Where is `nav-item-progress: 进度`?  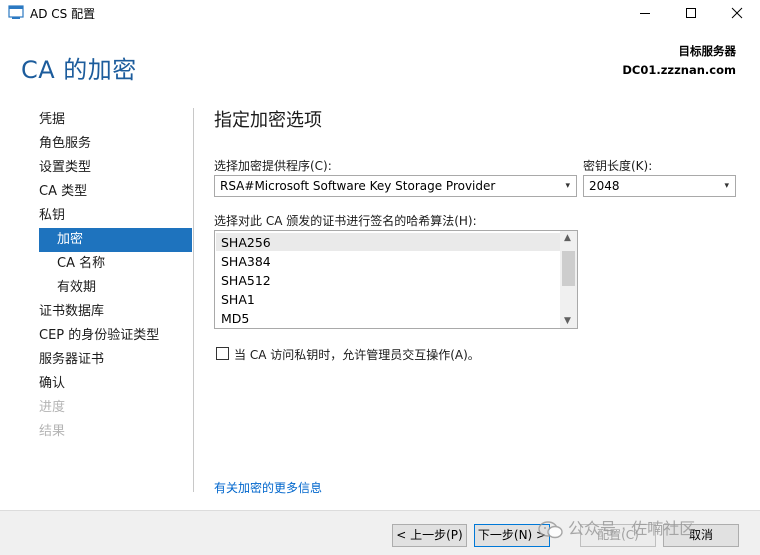 nav-item-progress: 进度 is located at coordinates (52, 407).